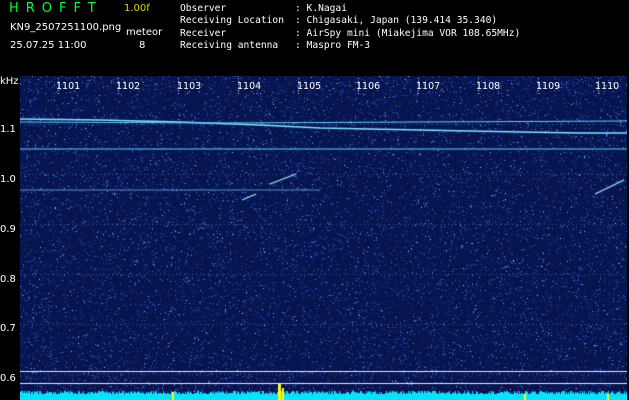 This screenshot has height=400, width=629. I want to click on info-row-observer: Observer : K.Nagai, so click(350, 9).